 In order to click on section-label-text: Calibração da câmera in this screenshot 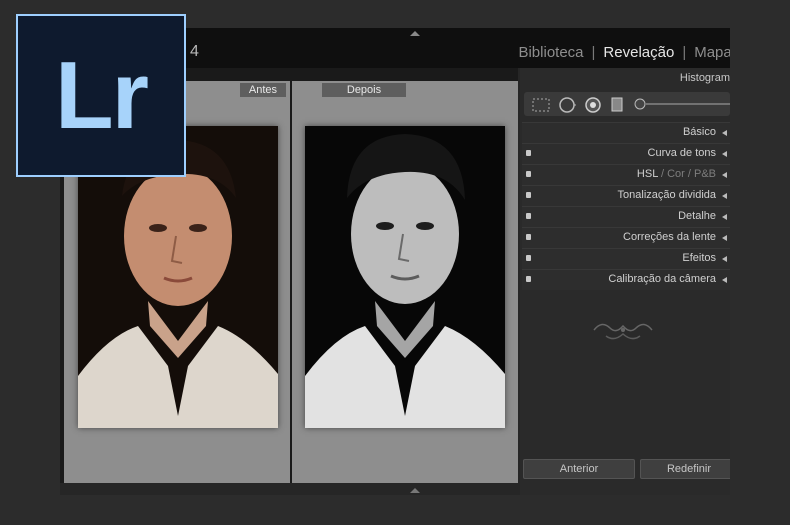, I will do `click(662, 279)`.